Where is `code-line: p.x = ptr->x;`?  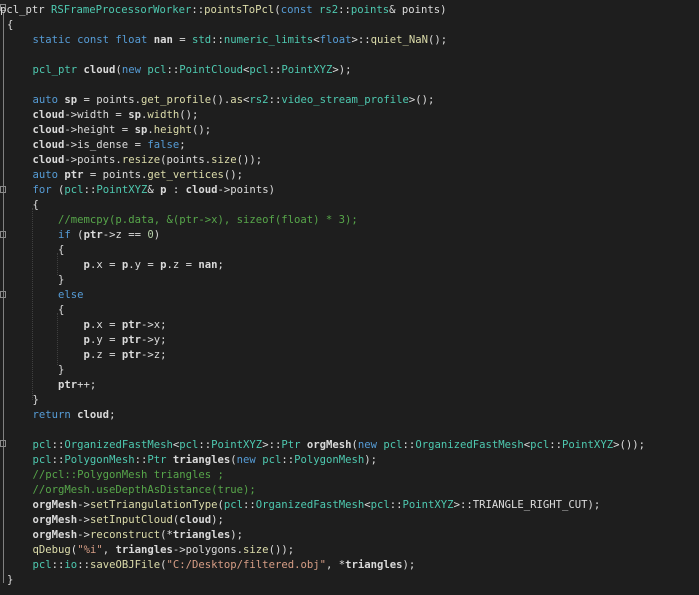 code-line: p.x = ptr->x; is located at coordinates (349, 325).